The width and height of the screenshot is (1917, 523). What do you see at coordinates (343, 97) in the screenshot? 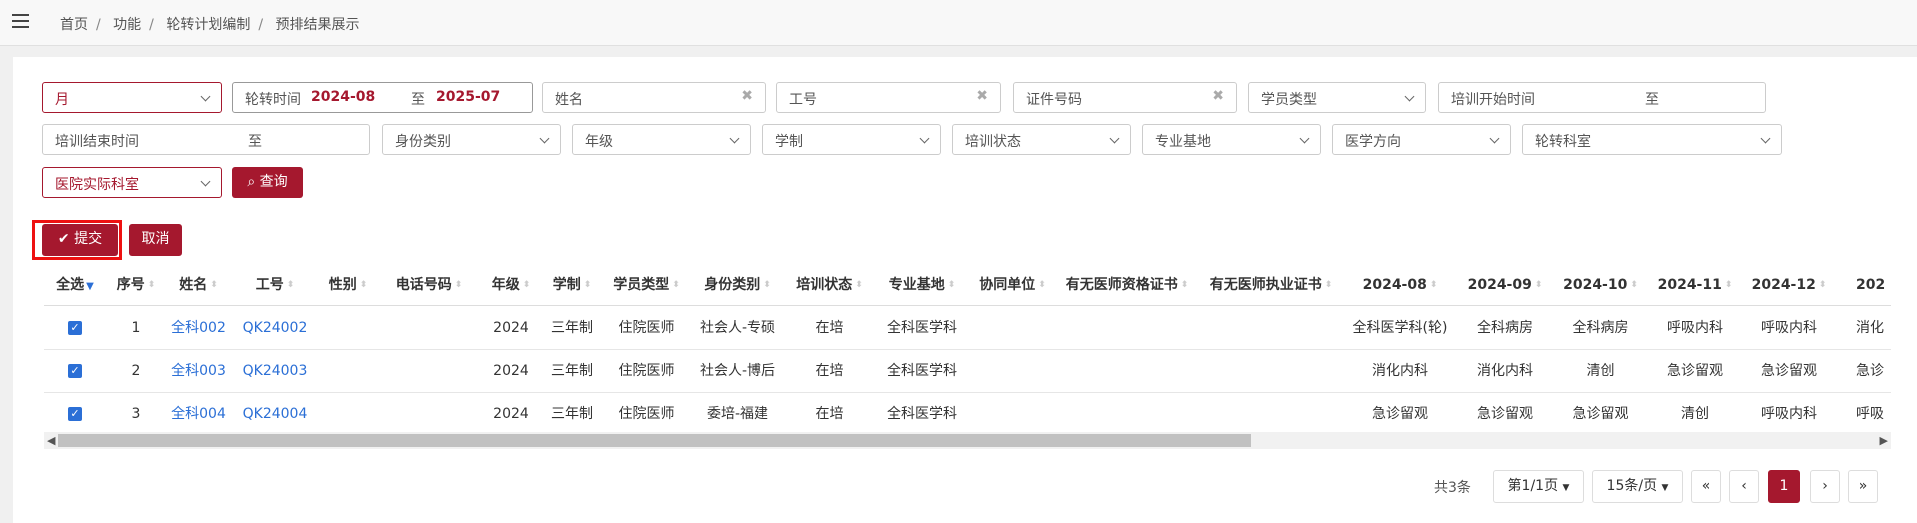
I see `rotation-start: 2024-08` at bounding box center [343, 97].